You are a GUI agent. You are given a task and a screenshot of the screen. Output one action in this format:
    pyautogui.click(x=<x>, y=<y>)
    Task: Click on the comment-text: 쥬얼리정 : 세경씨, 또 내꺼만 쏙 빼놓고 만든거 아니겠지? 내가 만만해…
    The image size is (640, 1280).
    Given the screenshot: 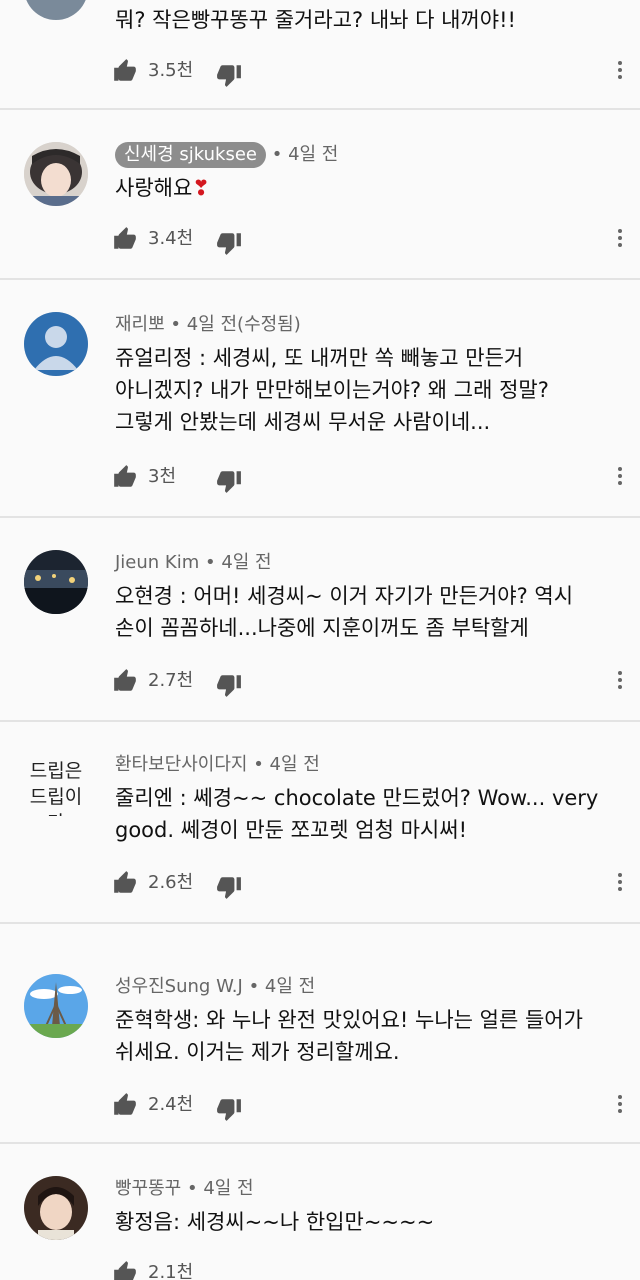 What is the action you would take?
    pyautogui.click(x=332, y=390)
    